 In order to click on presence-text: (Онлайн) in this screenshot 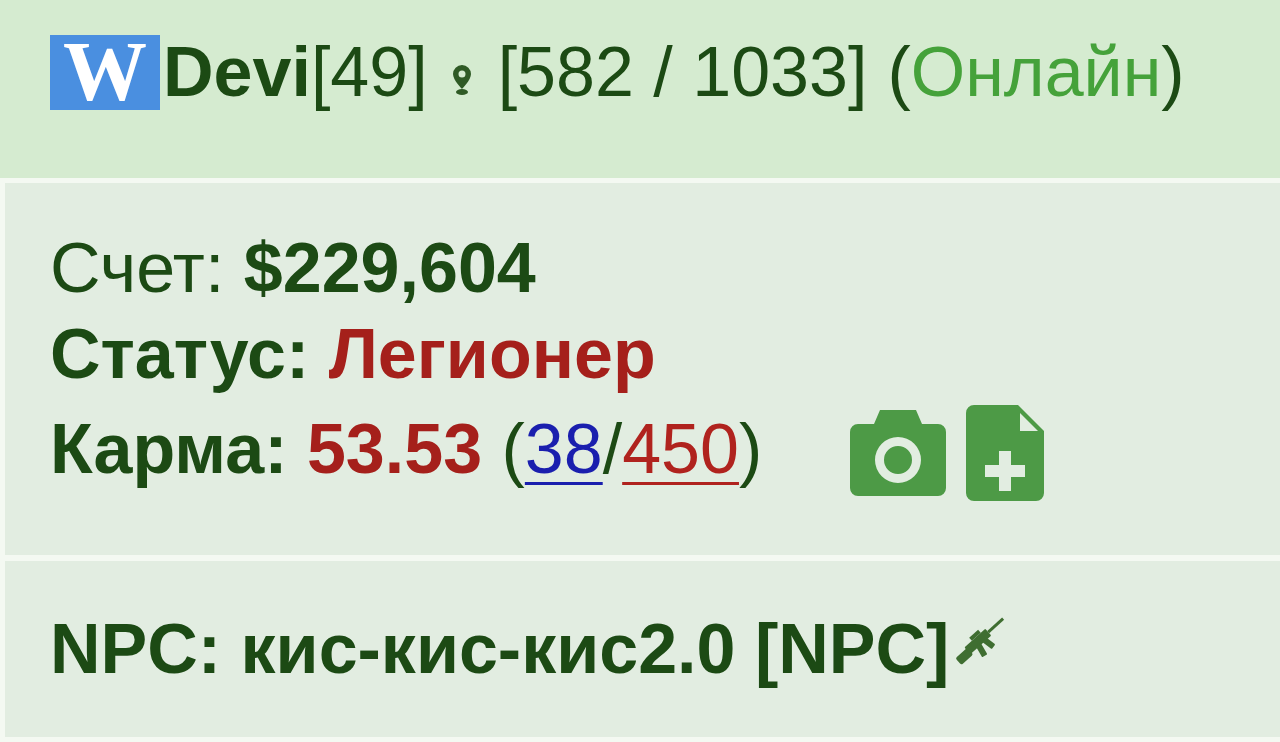, I will do `click(1036, 72)`.